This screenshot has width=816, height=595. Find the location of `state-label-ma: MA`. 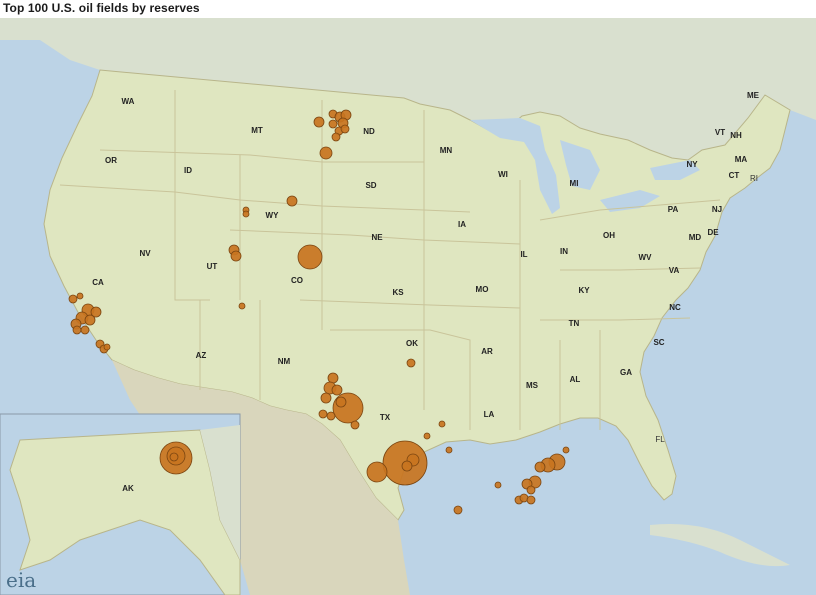

state-label-ma: MA is located at coordinates (741, 159).